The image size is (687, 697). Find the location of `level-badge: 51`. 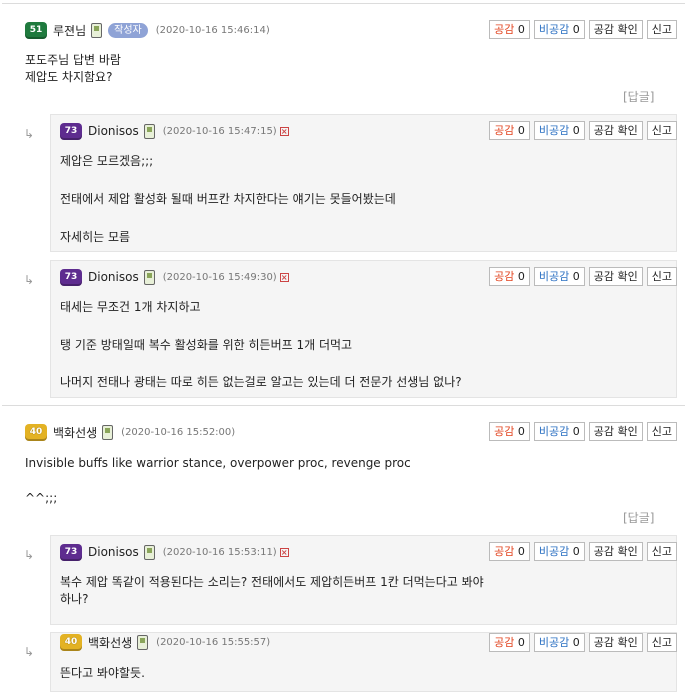

level-badge: 51 is located at coordinates (36, 30).